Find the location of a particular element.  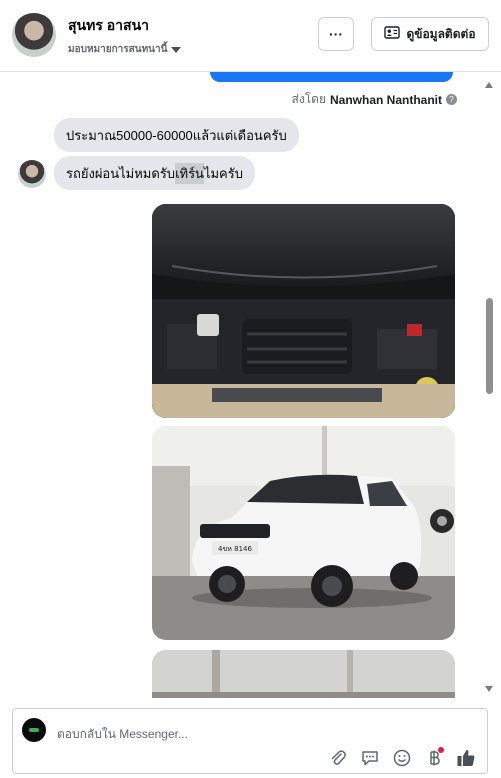

scroll-up-arrow is located at coordinates (489, 85).